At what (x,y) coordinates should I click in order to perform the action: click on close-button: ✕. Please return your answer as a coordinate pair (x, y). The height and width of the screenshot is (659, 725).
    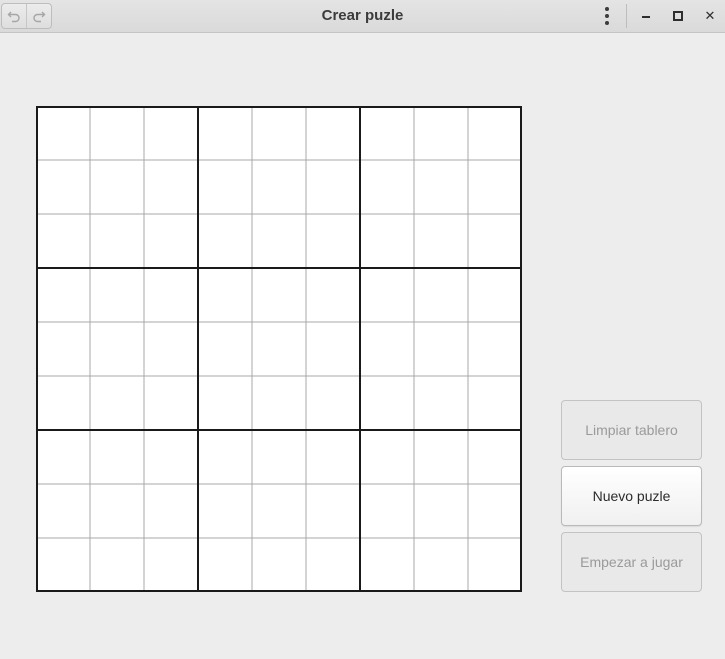
    Looking at the image, I should click on (710, 16).